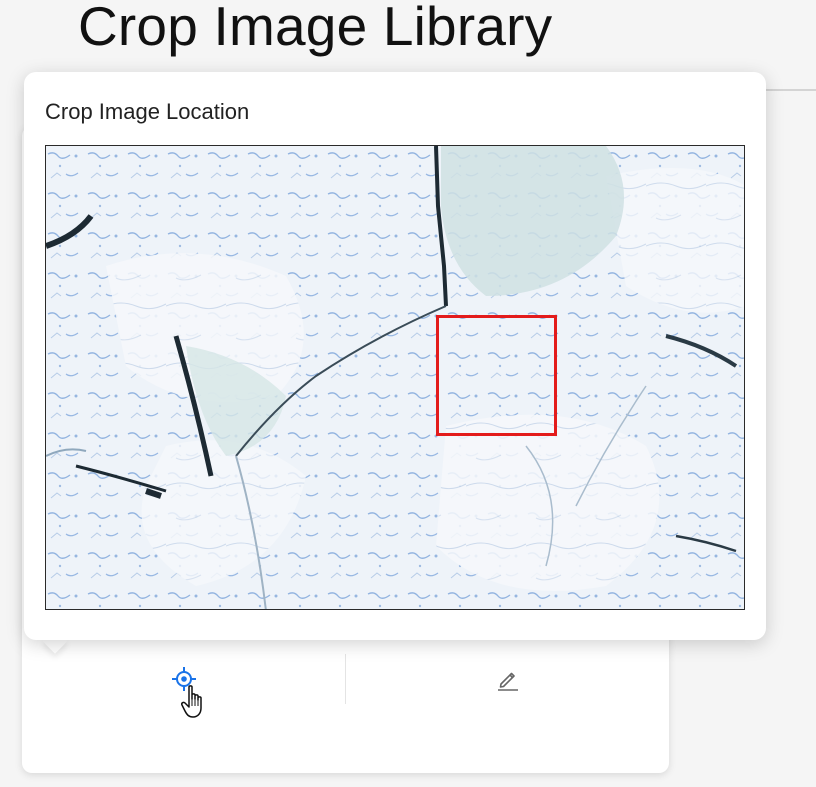  Describe the element at coordinates (315, 28) in the screenshot. I see `page-title: Crop Image Library` at that location.